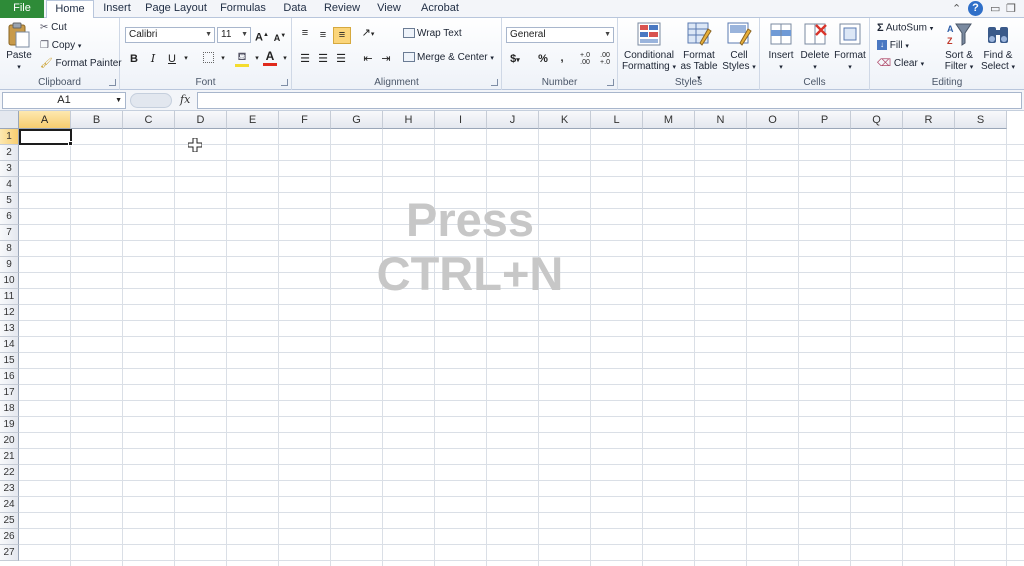 The height and width of the screenshot is (566, 1024). What do you see at coordinates (134, 59) in the screenshot?
I see `bold-button: B` at bounding box center [134, 59].